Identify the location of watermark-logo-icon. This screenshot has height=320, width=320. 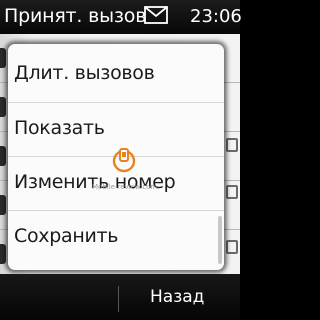
(124, 160).